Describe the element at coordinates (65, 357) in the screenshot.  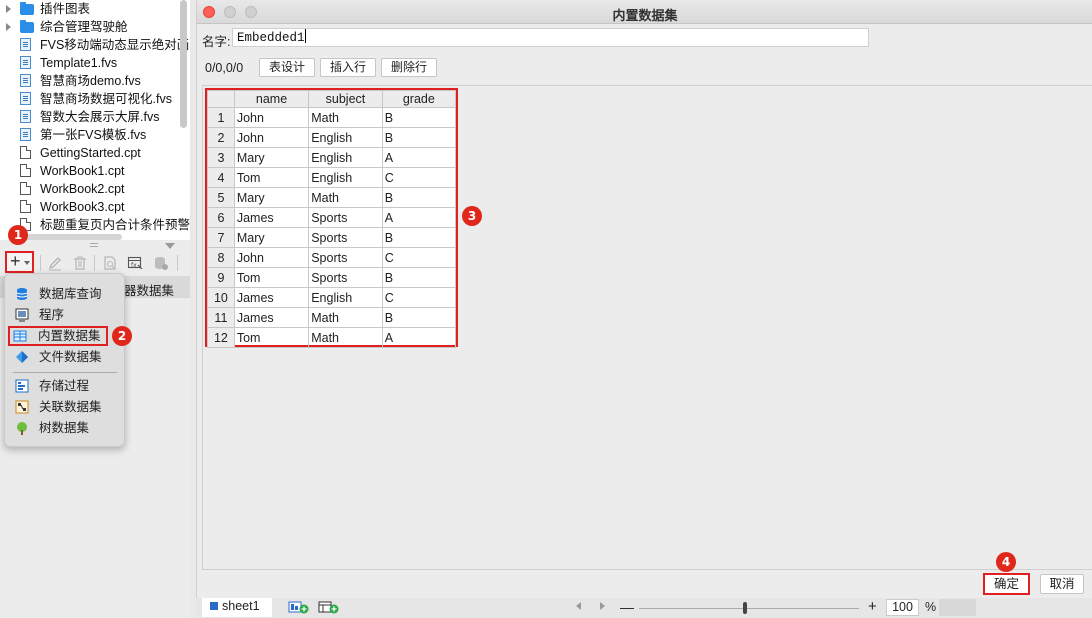
I see `menu-item-file-dataset: 文件数据集` at that location.